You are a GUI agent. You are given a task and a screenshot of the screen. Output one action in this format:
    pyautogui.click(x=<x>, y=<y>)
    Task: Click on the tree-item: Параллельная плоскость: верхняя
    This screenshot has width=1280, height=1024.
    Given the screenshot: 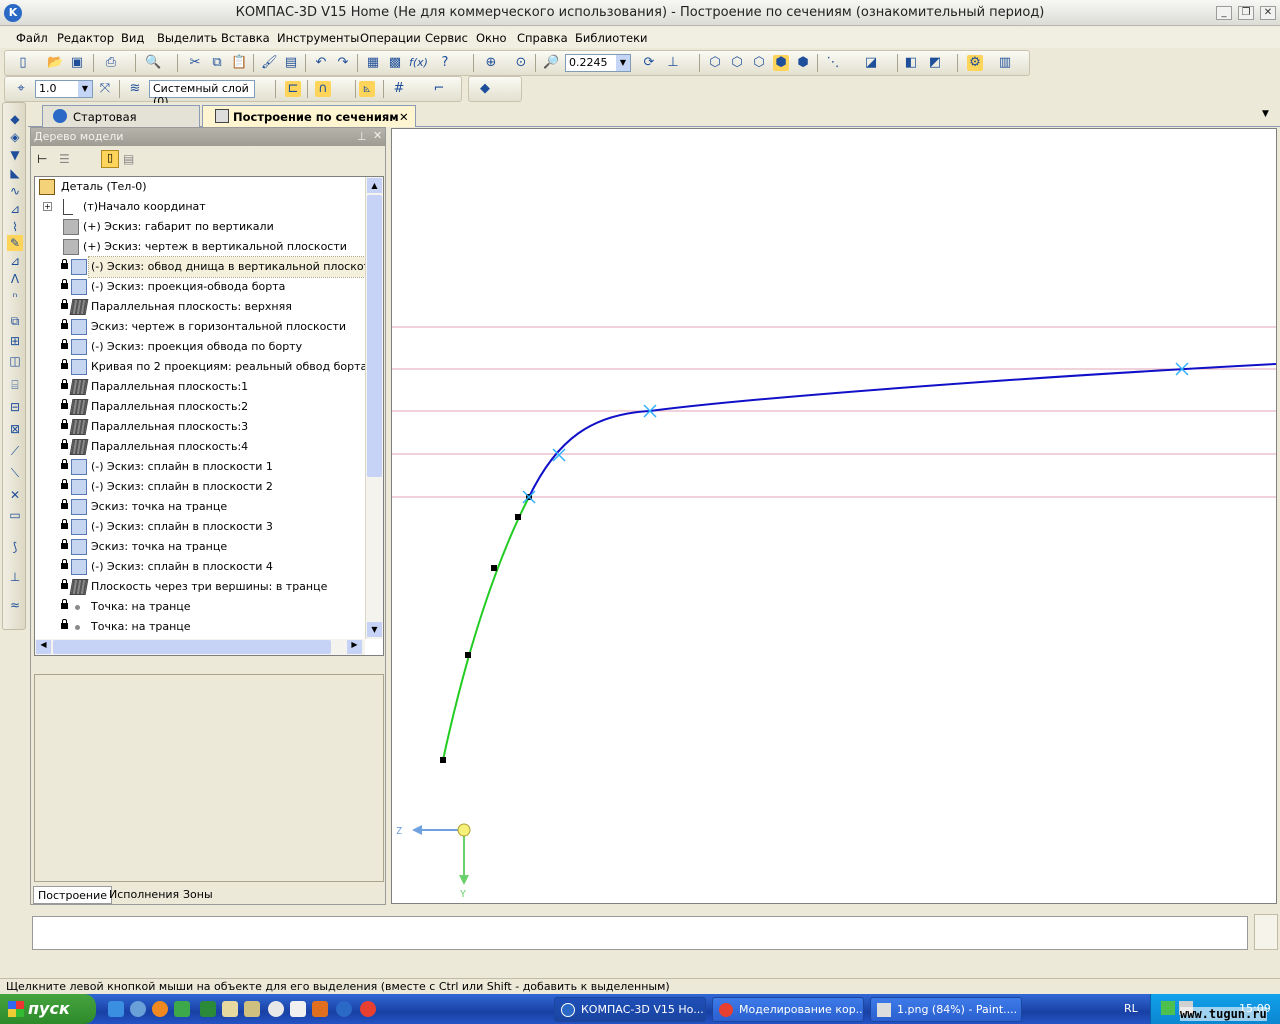 What is the action you would take?
    pyautogui.click(x=200, y=307)
    